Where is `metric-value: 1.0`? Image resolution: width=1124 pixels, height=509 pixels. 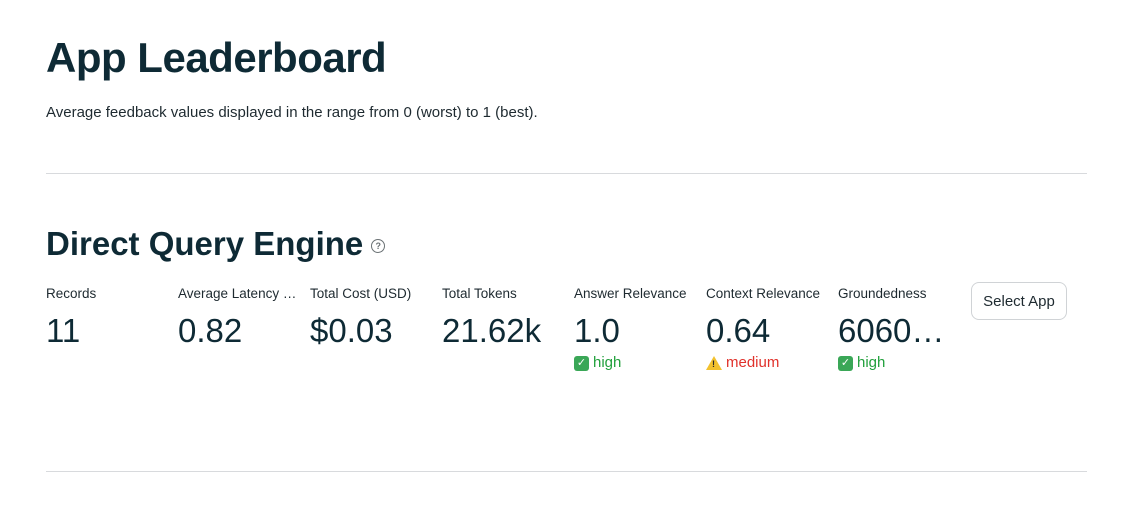
metric-value: 1.0 is located at coordinates (597, 330).